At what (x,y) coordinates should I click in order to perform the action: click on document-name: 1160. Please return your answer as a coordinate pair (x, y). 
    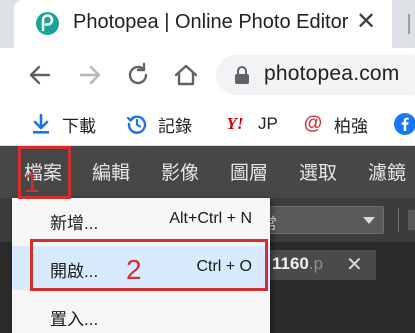
    Looking at the image, I should click on (290, 263).